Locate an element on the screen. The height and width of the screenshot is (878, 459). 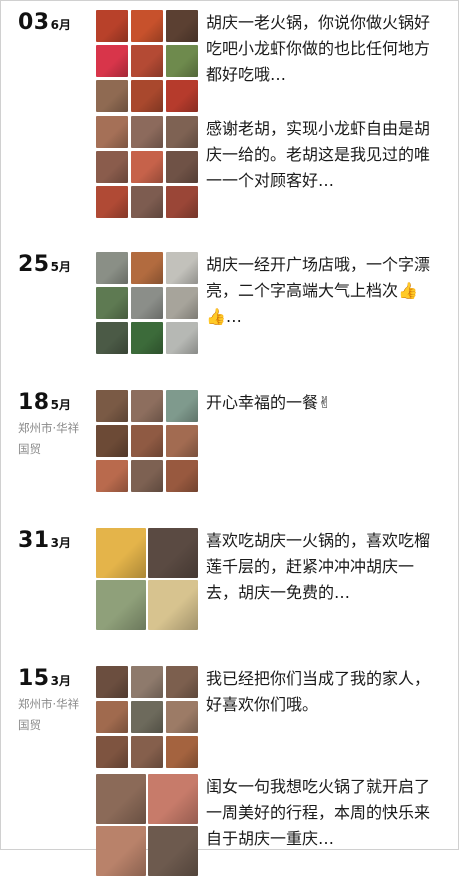
date-label: 036月 is located at coordinates (58, 22).